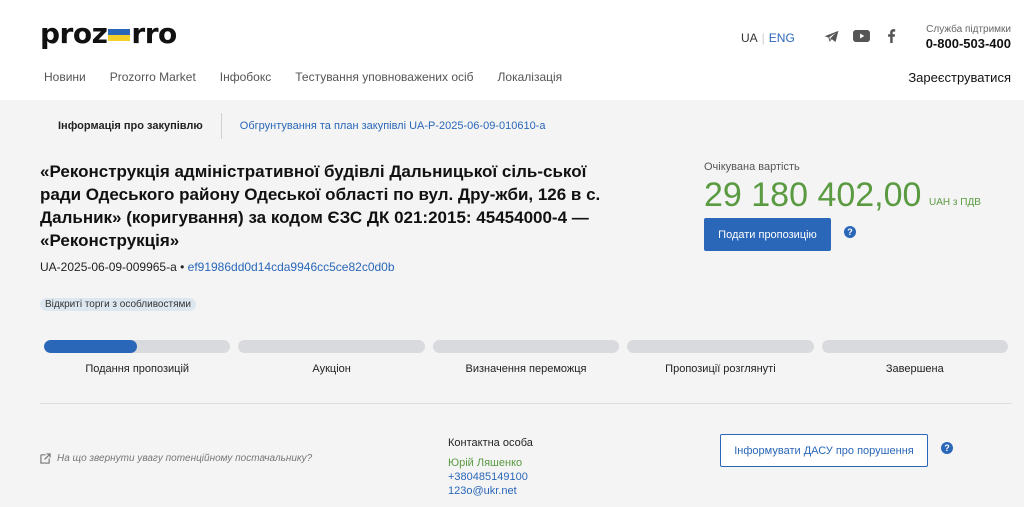 This screenshot has height=507, width=1024. Describe the element at coordinates (384, 77) in the screenshot. I see `nav-item-testing: Тестування уповноважених осіб` at that location.